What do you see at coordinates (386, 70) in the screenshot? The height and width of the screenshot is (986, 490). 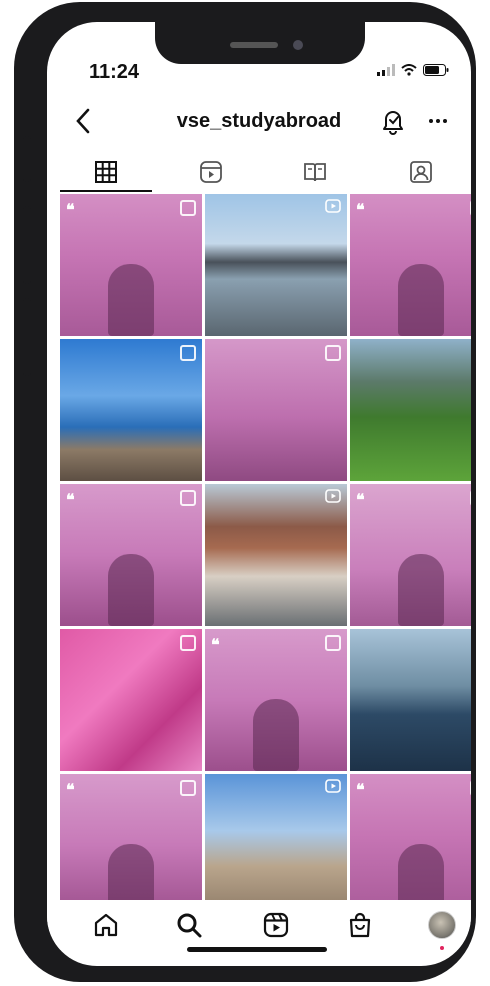 I see `signal-icon` at bounding box center [386, 70].